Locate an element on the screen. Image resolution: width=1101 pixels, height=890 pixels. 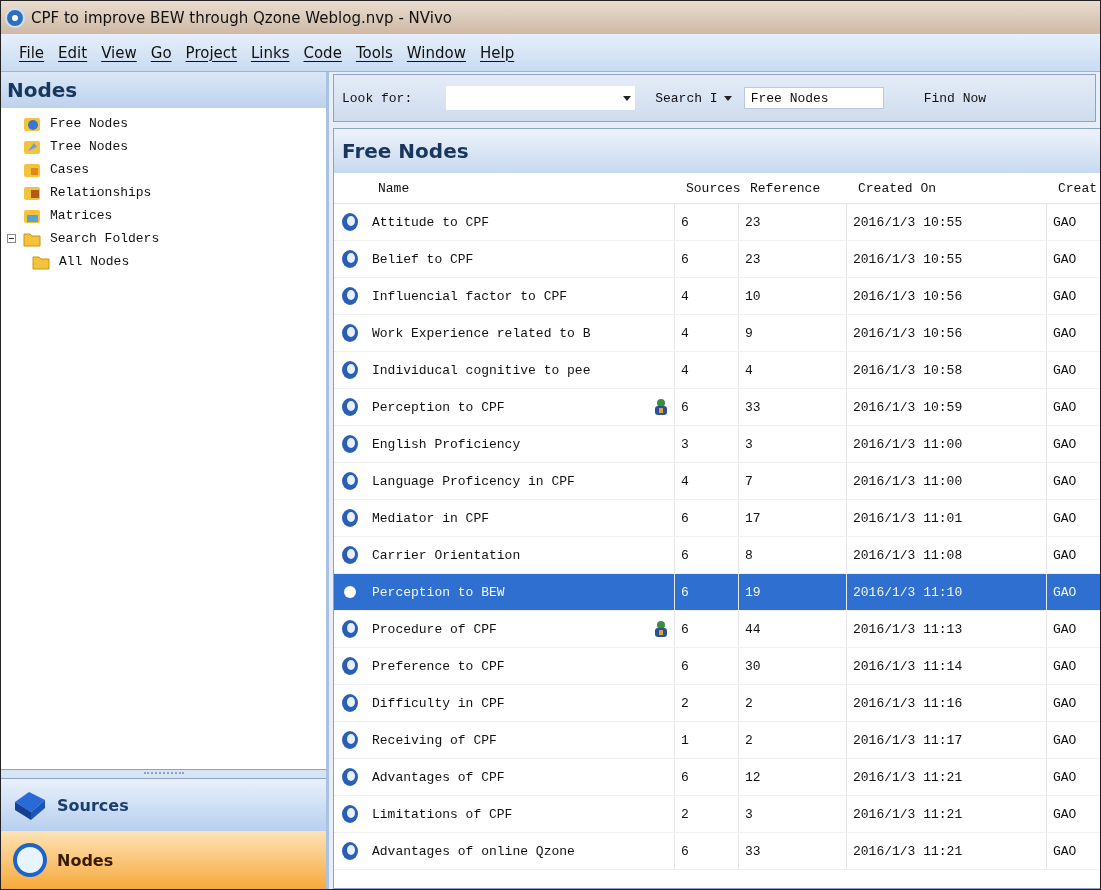
tree-item: Relationships is located at coordinates (101, 192).